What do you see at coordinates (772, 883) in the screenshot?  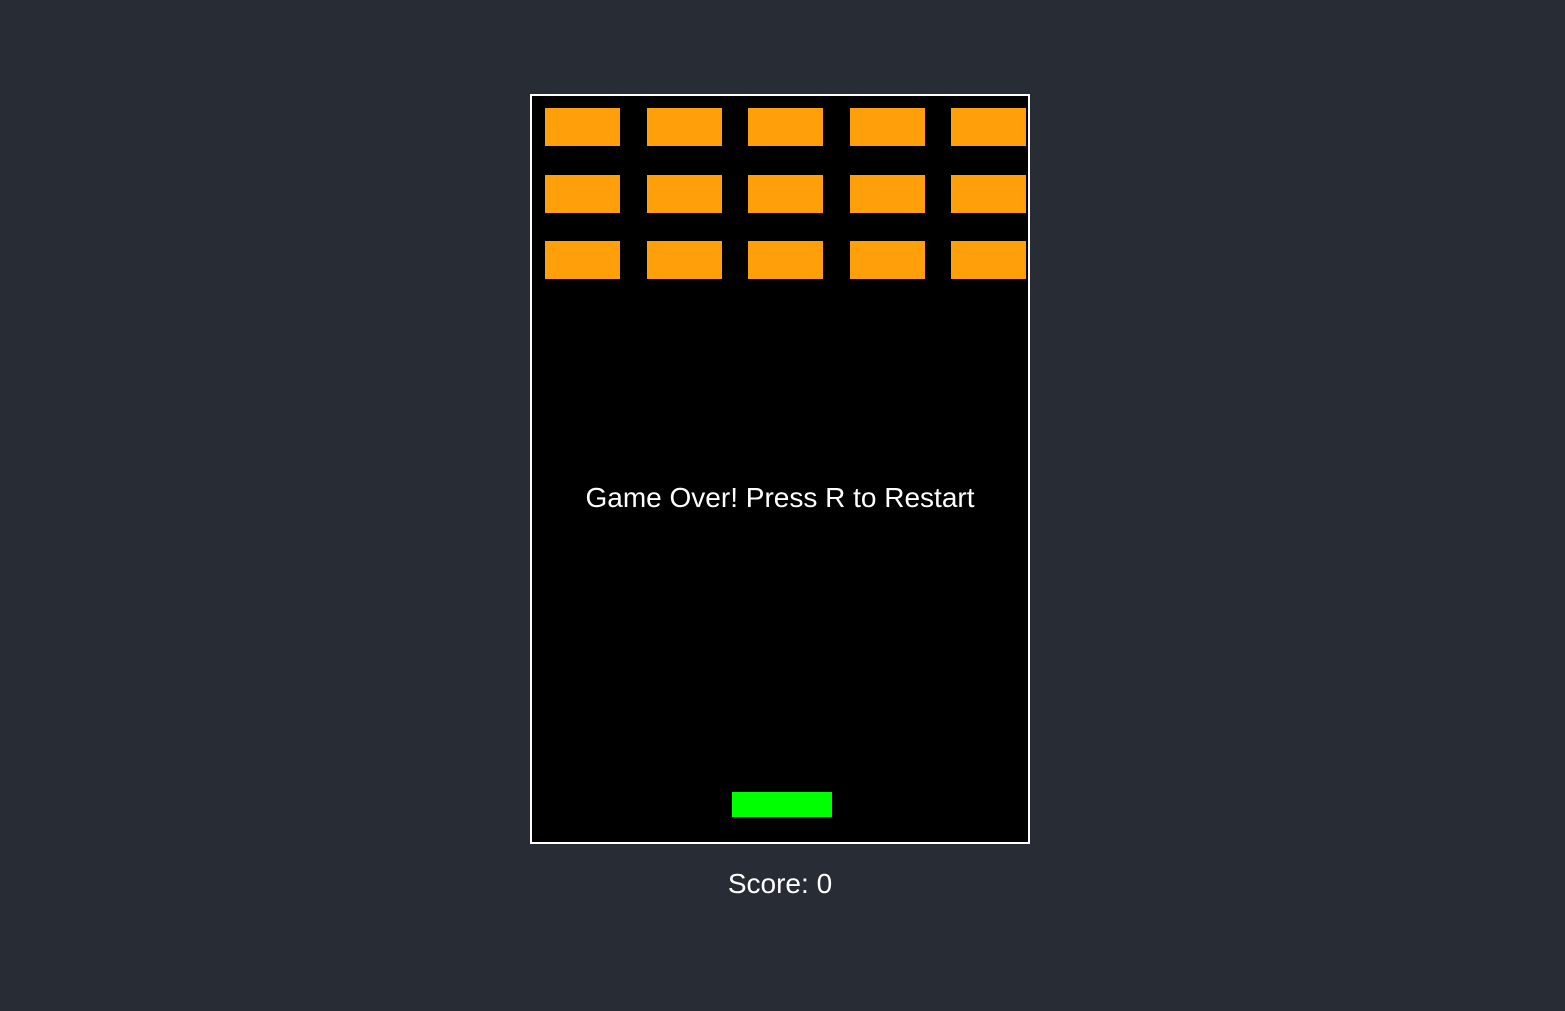 I see `score-label: Score:` at bounding box center [772, 883].